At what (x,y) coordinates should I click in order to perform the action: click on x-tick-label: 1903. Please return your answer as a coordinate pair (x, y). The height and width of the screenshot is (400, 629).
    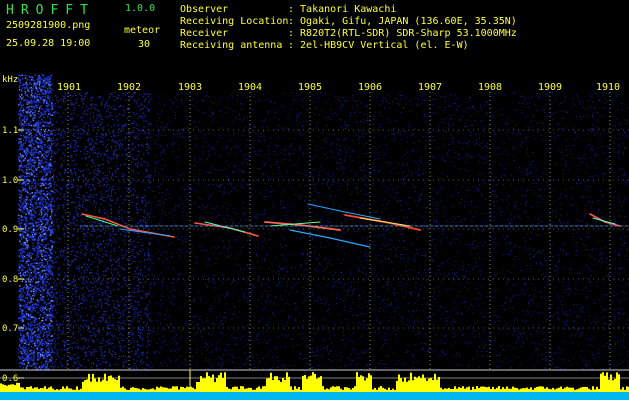
    Looking at the image, I should click on (190, 87).